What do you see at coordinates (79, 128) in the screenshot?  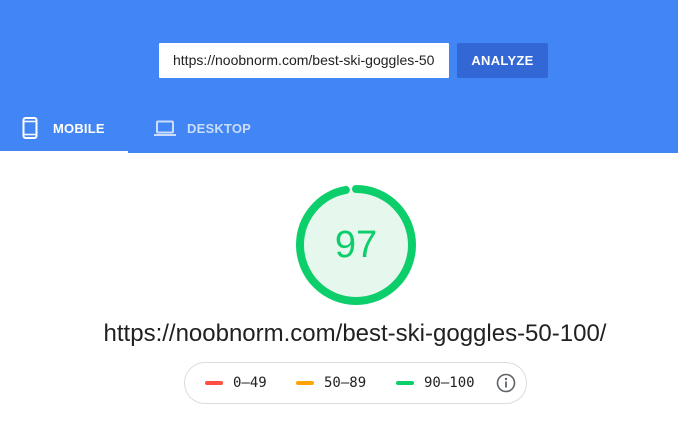 I see `tab-mobile-label: MOBILE` at bounding box center [79, 128].